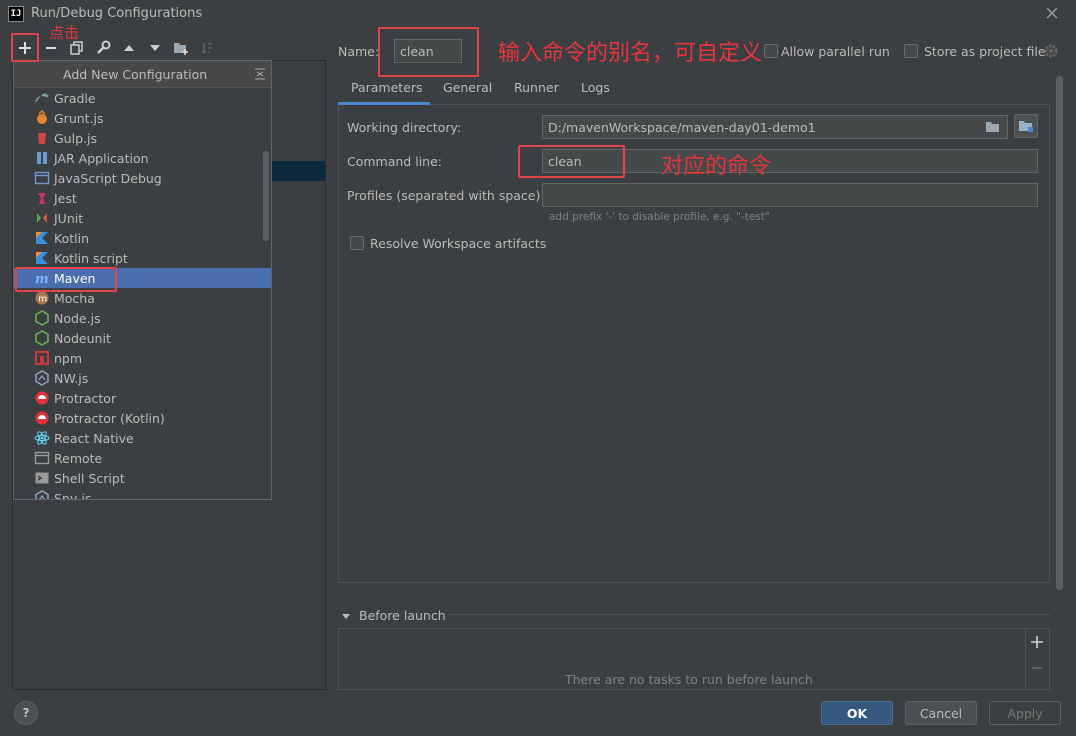 The image size is (1076, 736). I want to click on config-type-jar: JAR Application, so click(142, 158).